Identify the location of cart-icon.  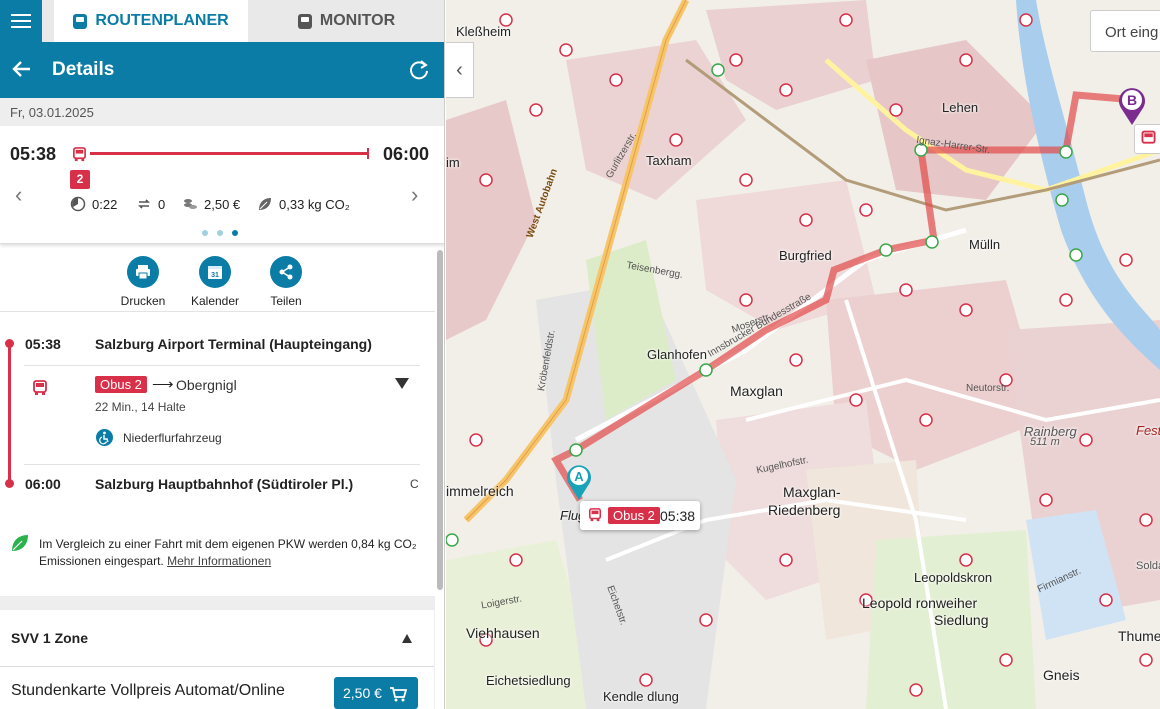
(398, 694).